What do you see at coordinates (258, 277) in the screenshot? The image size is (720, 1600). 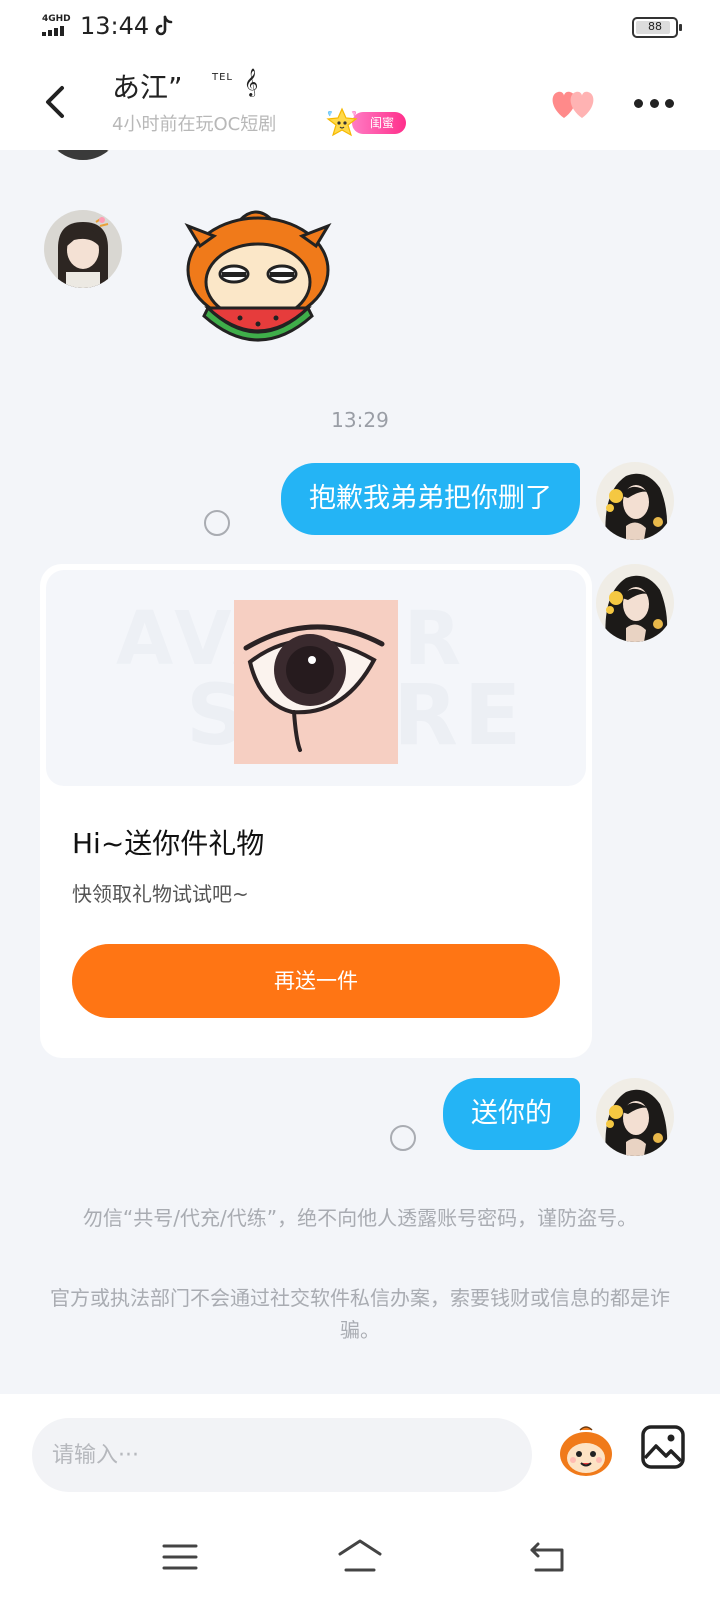 I see `monkey-watermelon-sticker` at bounding box center [258, 277].